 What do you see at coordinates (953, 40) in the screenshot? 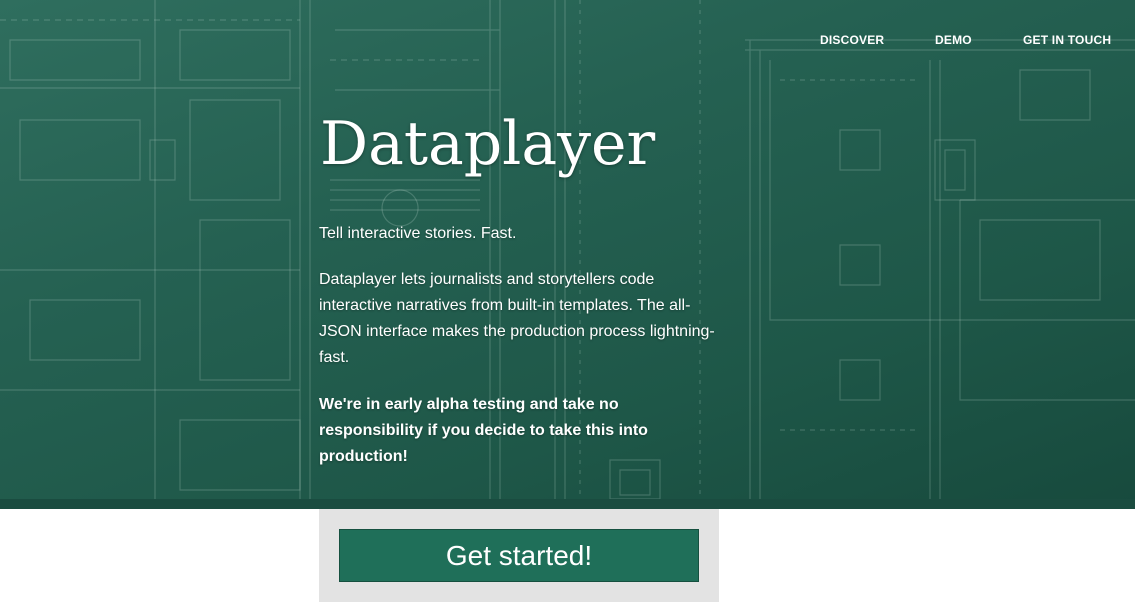
I see `nav-demo-link: DEMO` at bounding box center [953, 40].